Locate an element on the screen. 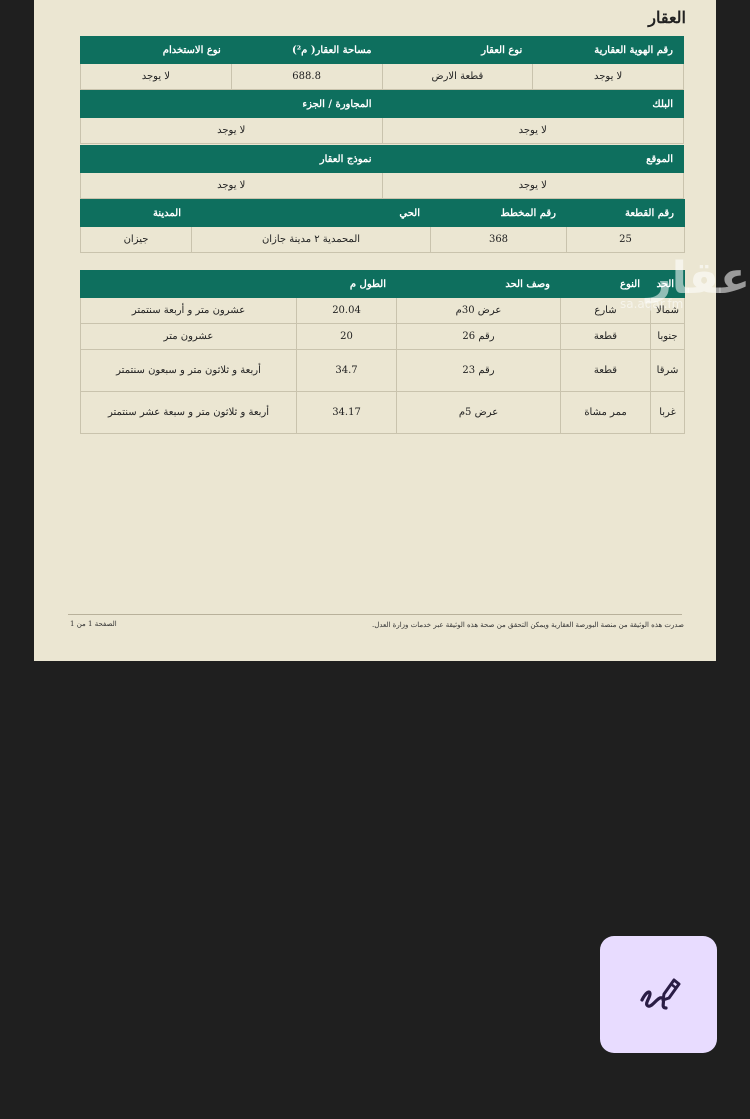 This screenshot has width=750, height=1119. boundary-length-words: عشرون متر is located at coordinates (188, 336).